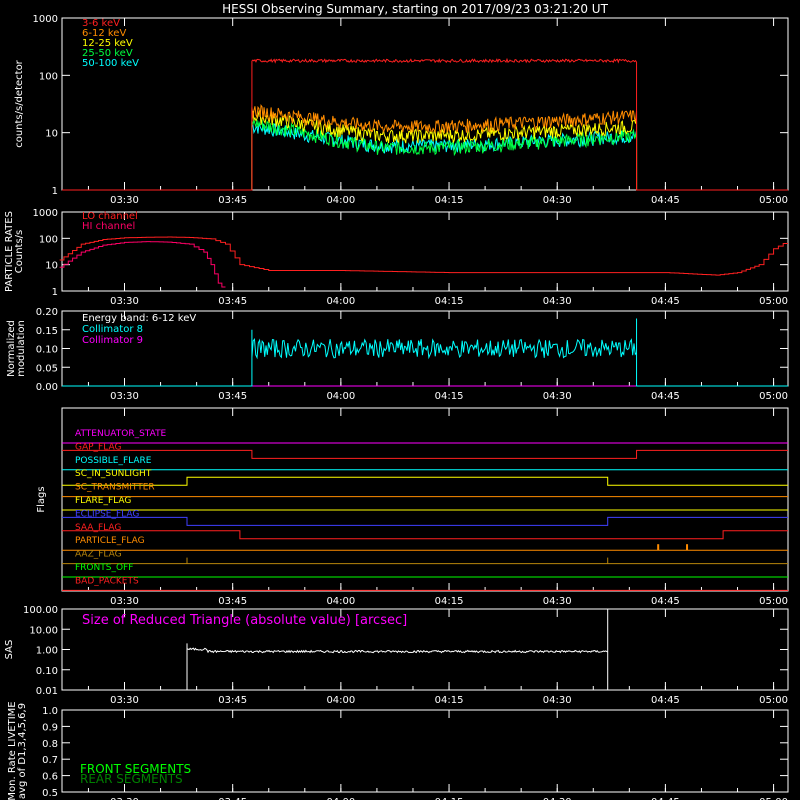 This screenshot has width=800, height=800. I want to click on y-tick-label: 1.0, so click(50, 711).